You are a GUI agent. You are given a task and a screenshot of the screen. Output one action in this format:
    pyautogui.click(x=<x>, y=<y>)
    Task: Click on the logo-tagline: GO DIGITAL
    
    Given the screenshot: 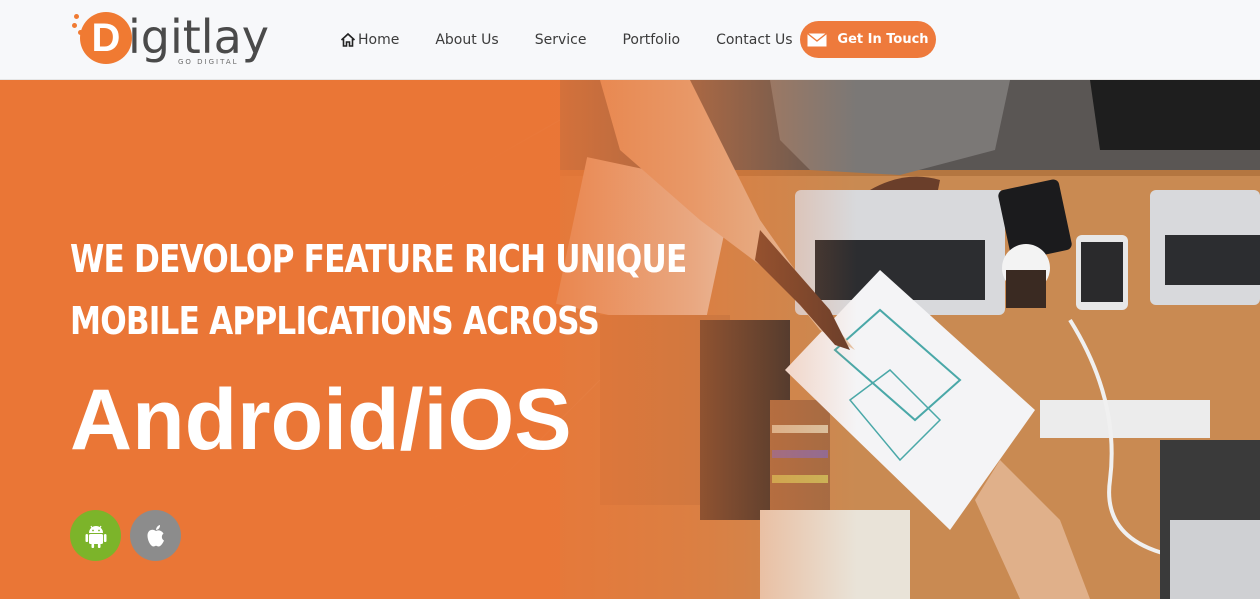 What is the action you would take?
    pyautogui.click(x=208, y=62)
    